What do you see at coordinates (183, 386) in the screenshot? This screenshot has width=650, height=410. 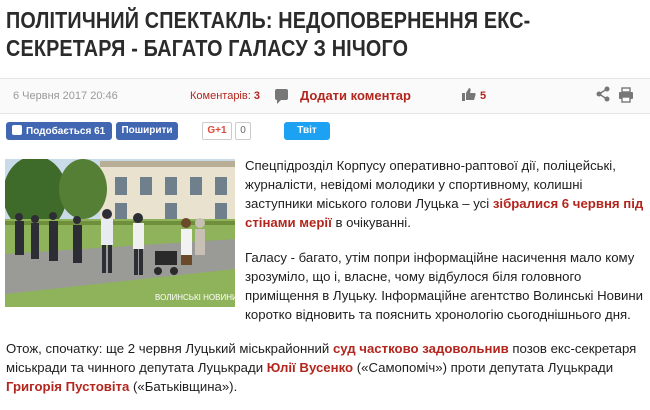 I see `paragraph-text: («Батьківщина»).` at bounding box center [183, 386].